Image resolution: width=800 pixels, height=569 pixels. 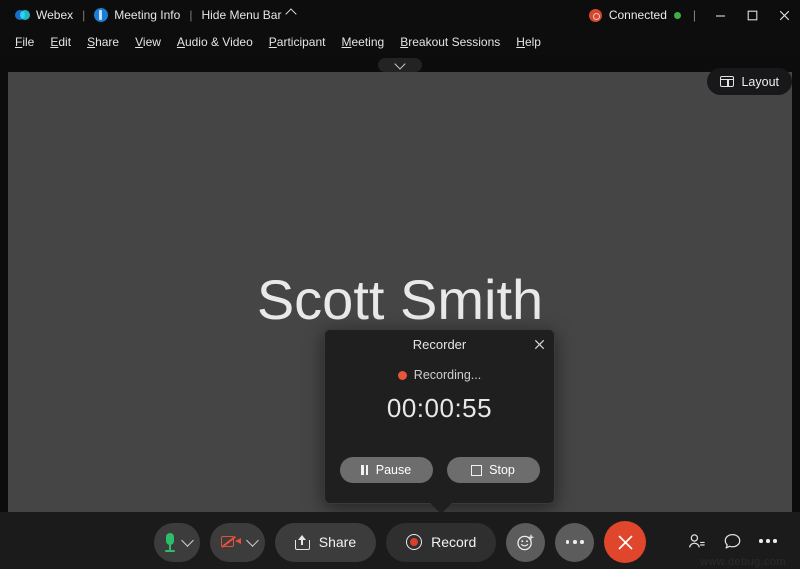 I want to click on menu-item-meeting: Meeting, so click(x=363, y=42).